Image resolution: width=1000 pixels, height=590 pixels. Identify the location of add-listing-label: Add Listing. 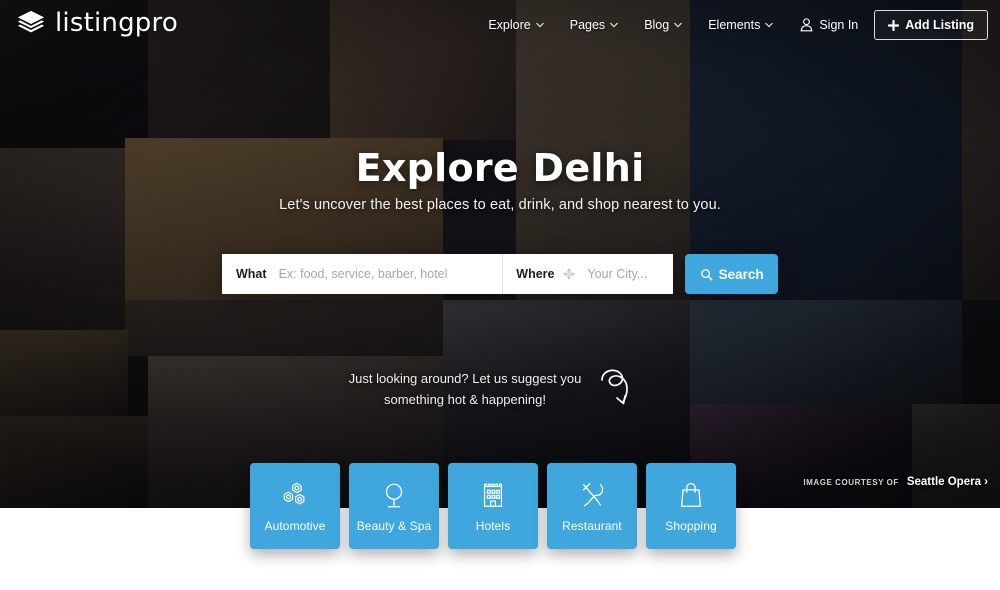
(939, 25).